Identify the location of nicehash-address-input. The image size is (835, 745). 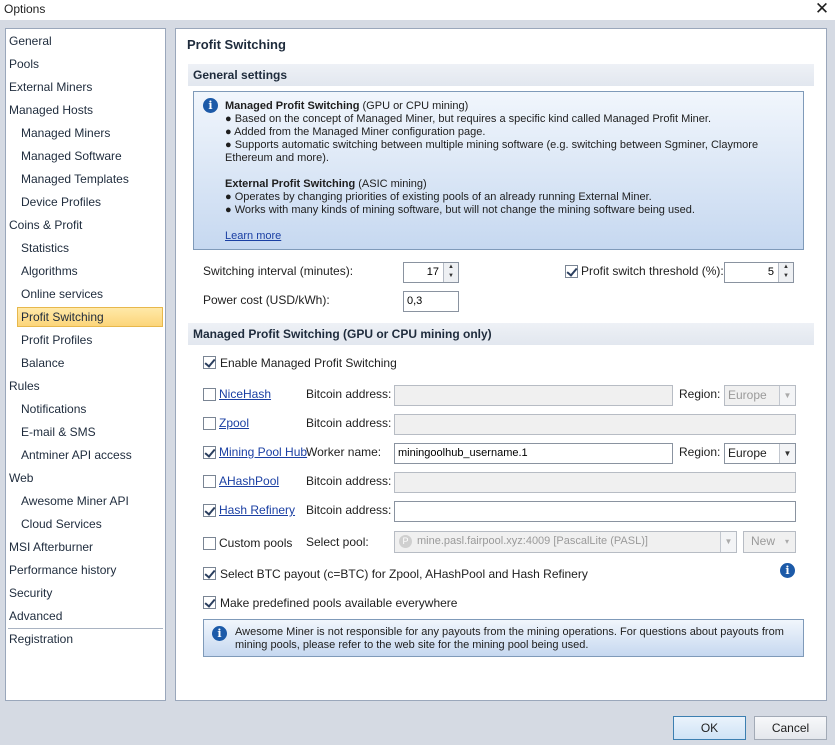
(533, 395).